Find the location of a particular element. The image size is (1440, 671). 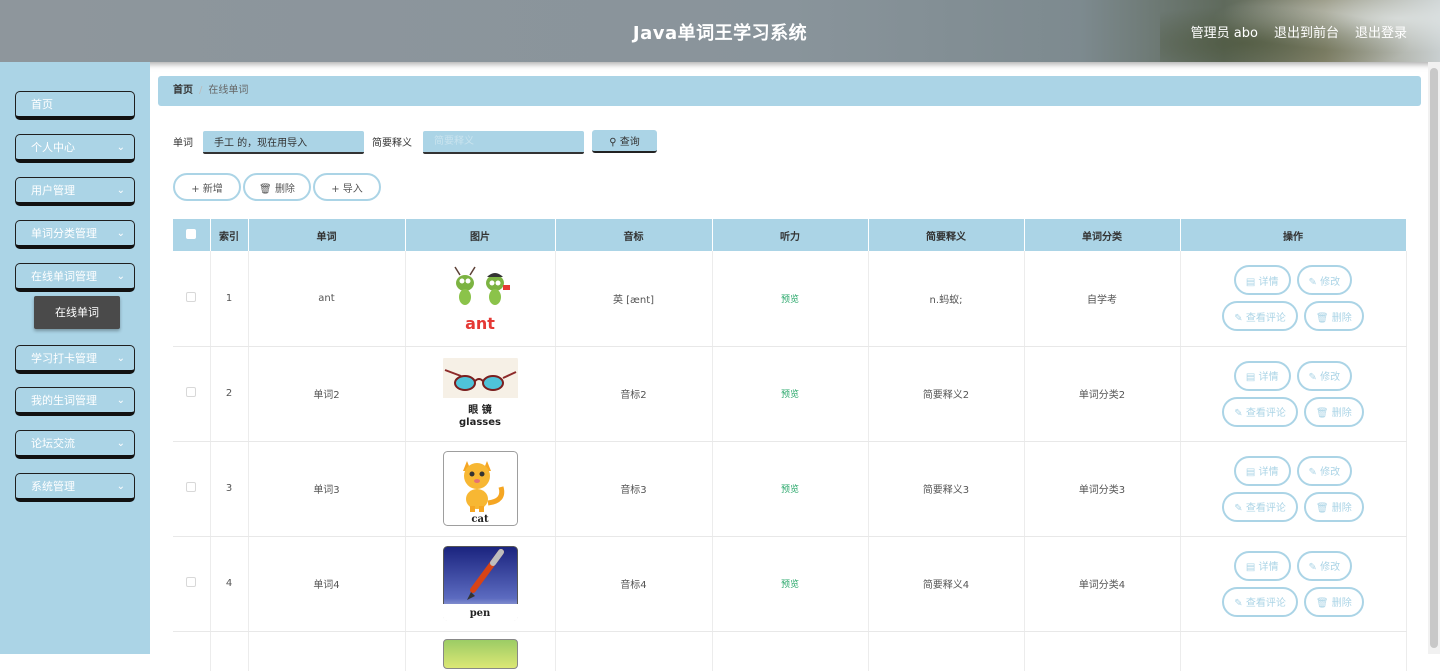

image-cell: ant is located at coordinates (480, 299).